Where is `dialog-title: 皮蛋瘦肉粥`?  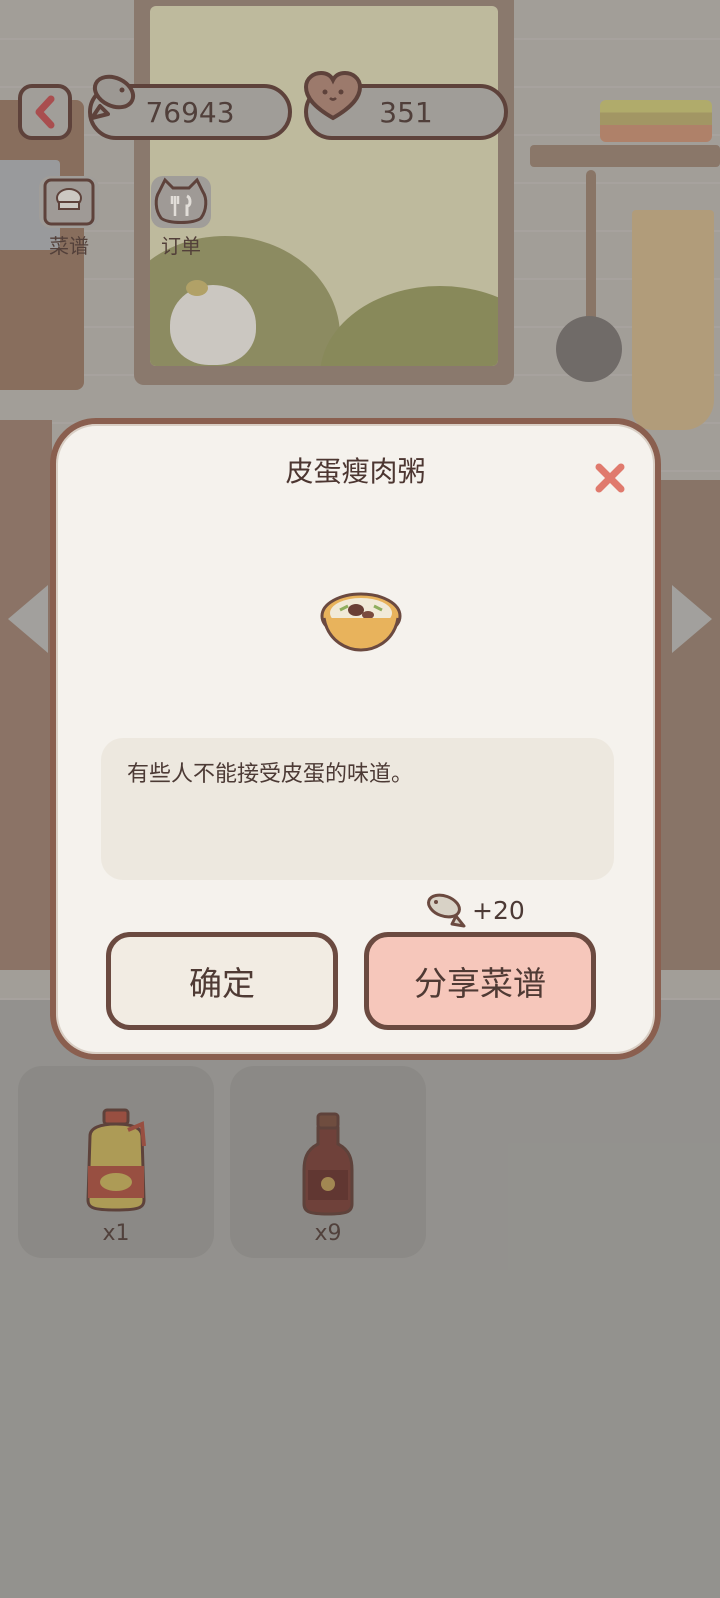
dialog-title: 皮蛋瘦肉粥 is located at coordinates (355, 471).